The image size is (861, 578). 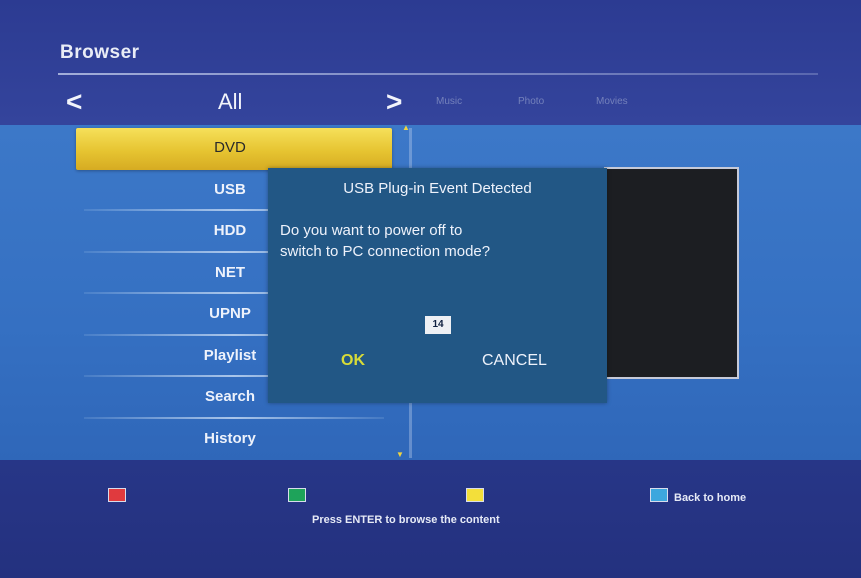 I want to click on dialog-title: USB Plug-in Event Detected, so click(x=437, y=188).